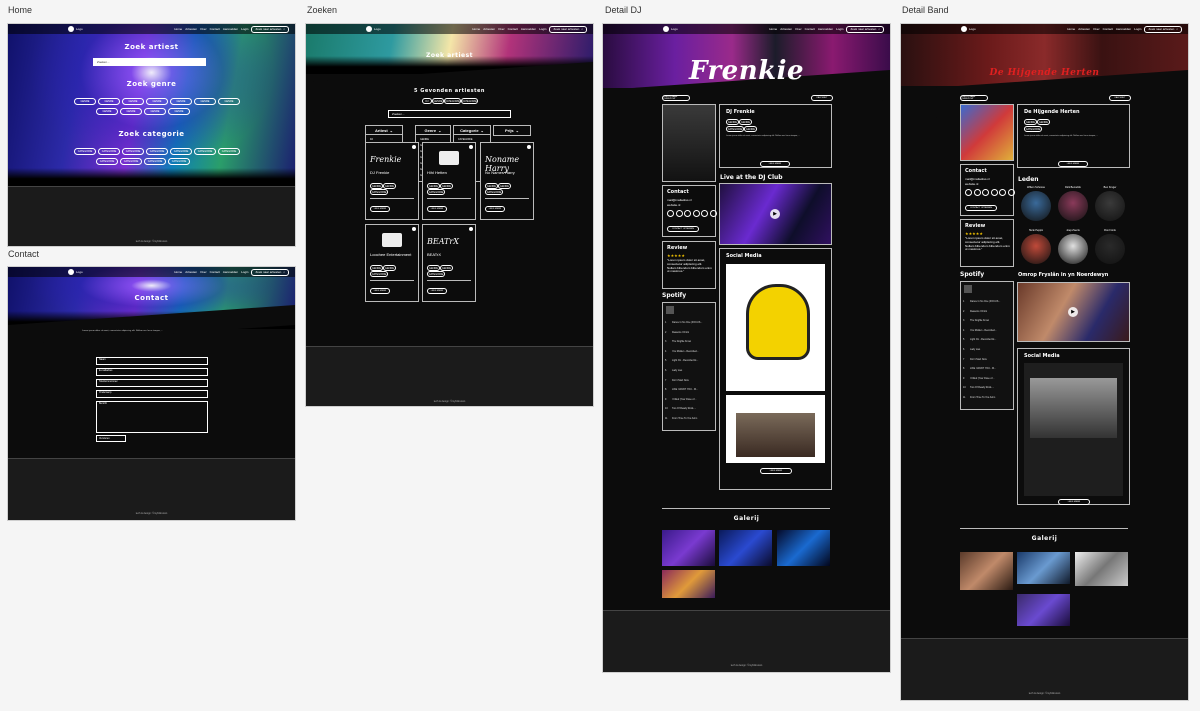 This screenshot has width=1200, height=711. Describe the element at coordinates (152, 383) in the screenshot. I see `phone-field: Telefoonnummer` at that location.